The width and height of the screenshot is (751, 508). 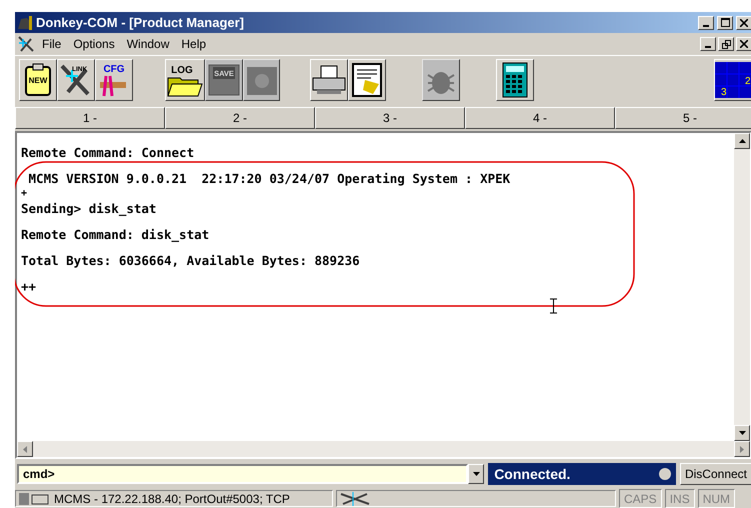 What do you see at coordinates (390, 118) in the screenshot?
I see `tab: 3 -` at bounding box center [390, 118].